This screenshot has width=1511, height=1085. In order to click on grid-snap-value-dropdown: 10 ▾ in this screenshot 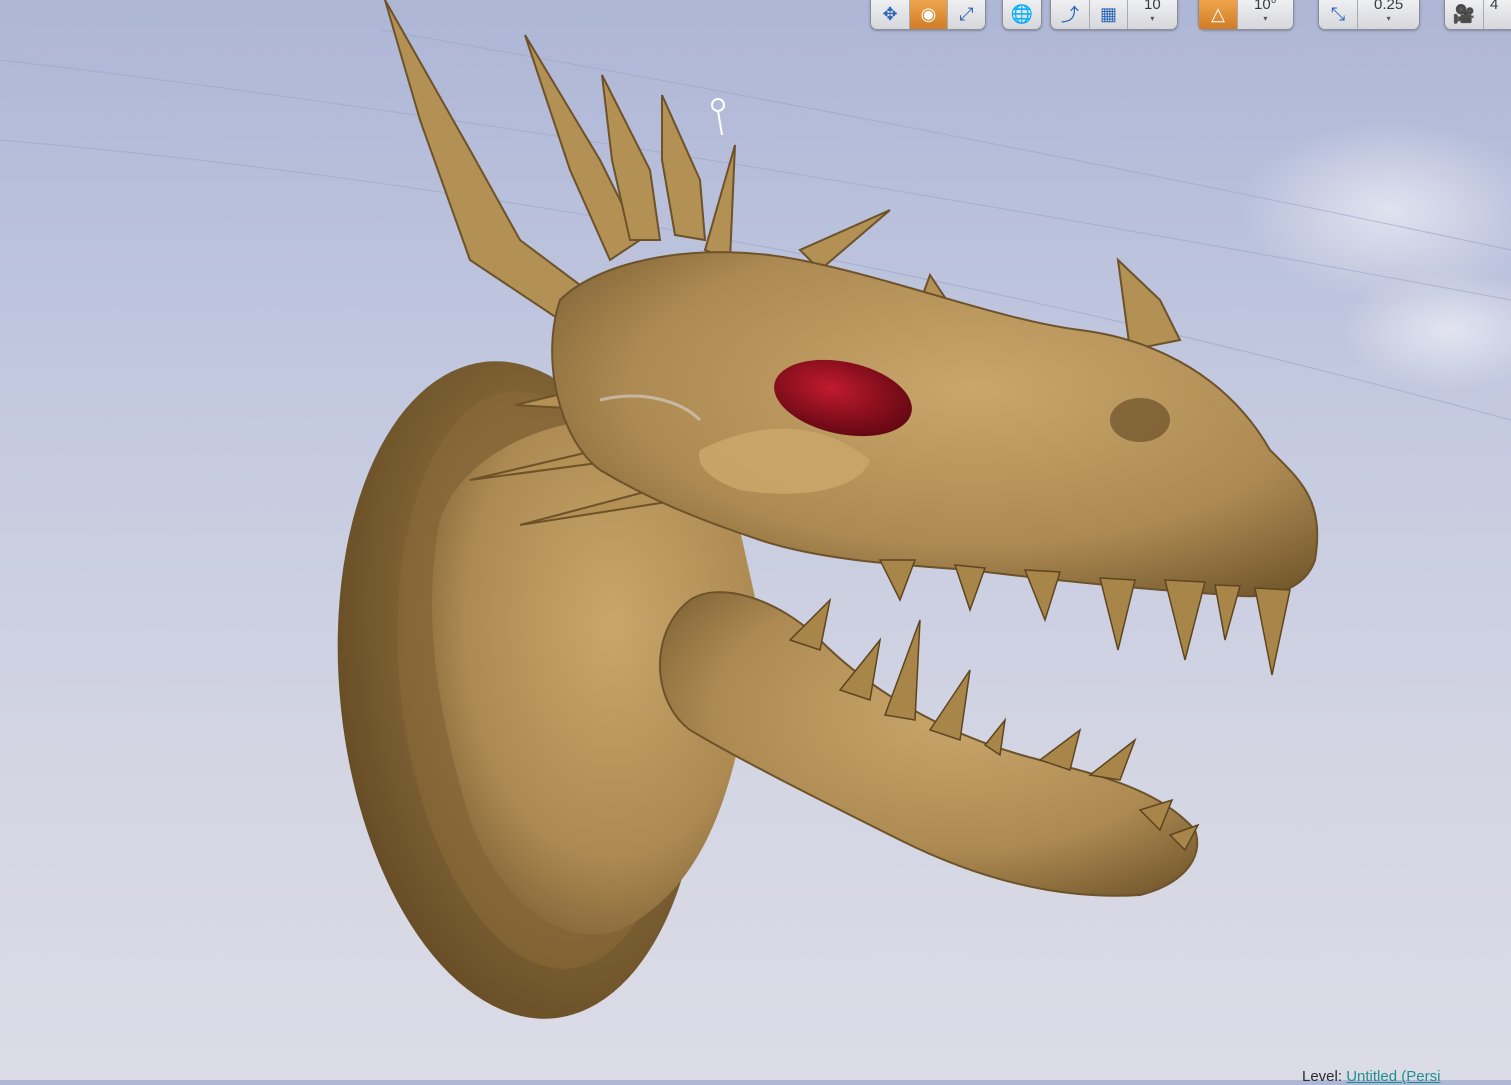, I will do `click(1152, 14)`.